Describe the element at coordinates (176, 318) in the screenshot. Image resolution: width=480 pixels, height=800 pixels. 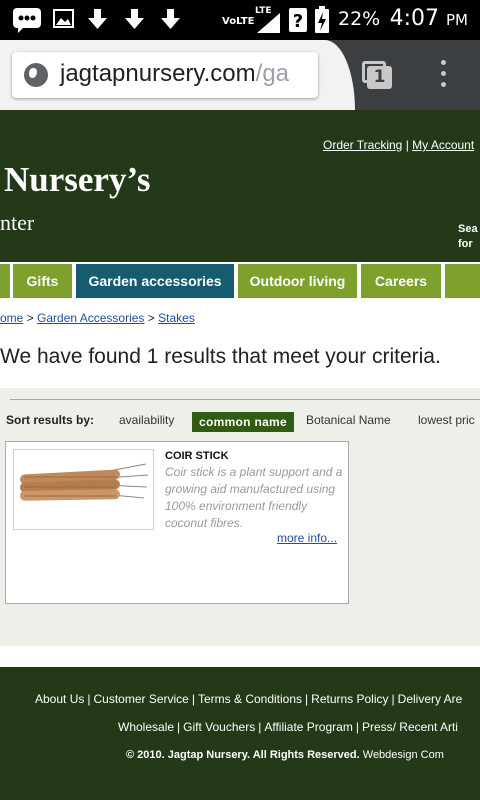
I see `breadcrumb-stakes: Stakes` at that location.